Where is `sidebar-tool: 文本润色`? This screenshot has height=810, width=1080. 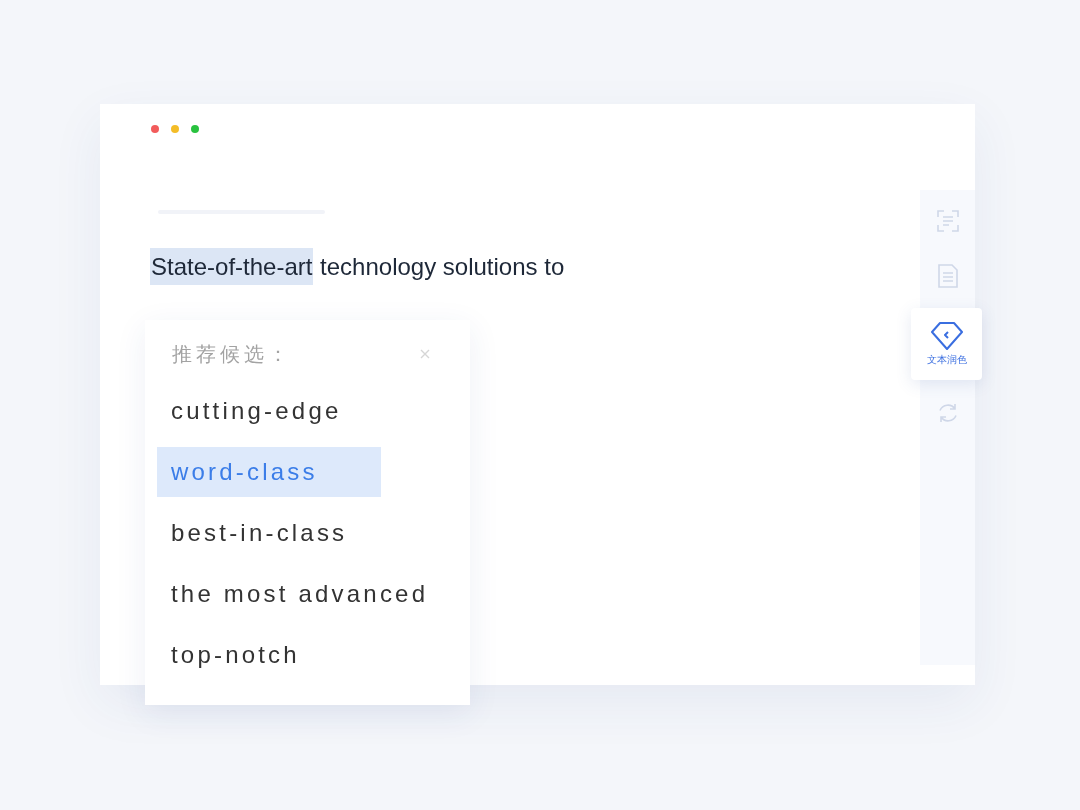 sidebar-tool: 文本润色 is located at coordinates (946, 344).